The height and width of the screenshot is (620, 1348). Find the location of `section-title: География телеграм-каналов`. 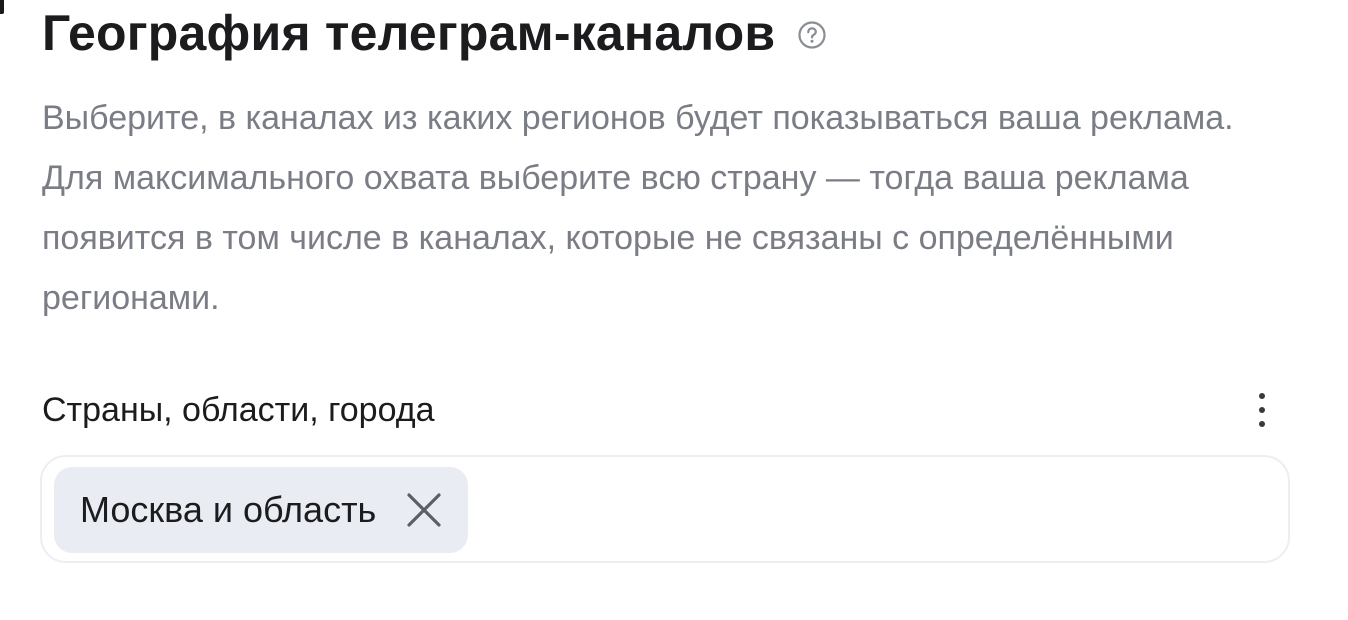

section-title: География телеграм-каналов is located at coordinates (409, 33).